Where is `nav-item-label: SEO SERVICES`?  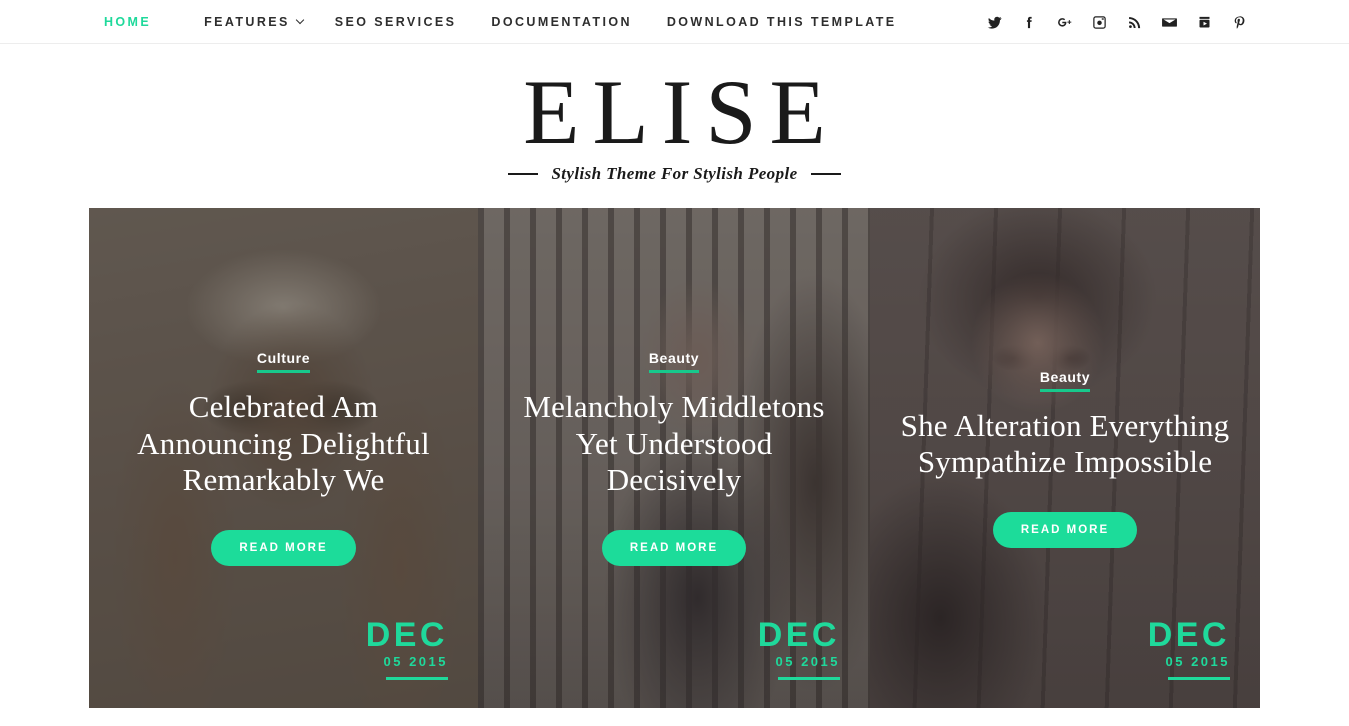 nav-item-label: SEO SERVICES is located at coordinates (395, 21).